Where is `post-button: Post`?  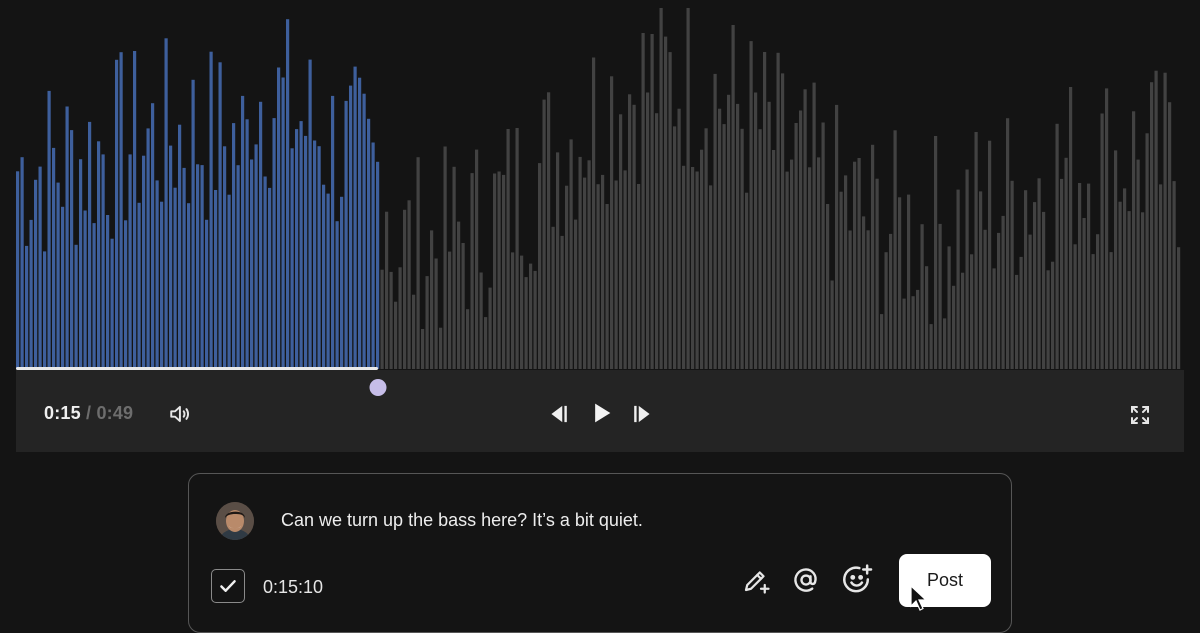
post-button: Post is located at coordinates (945, 580).